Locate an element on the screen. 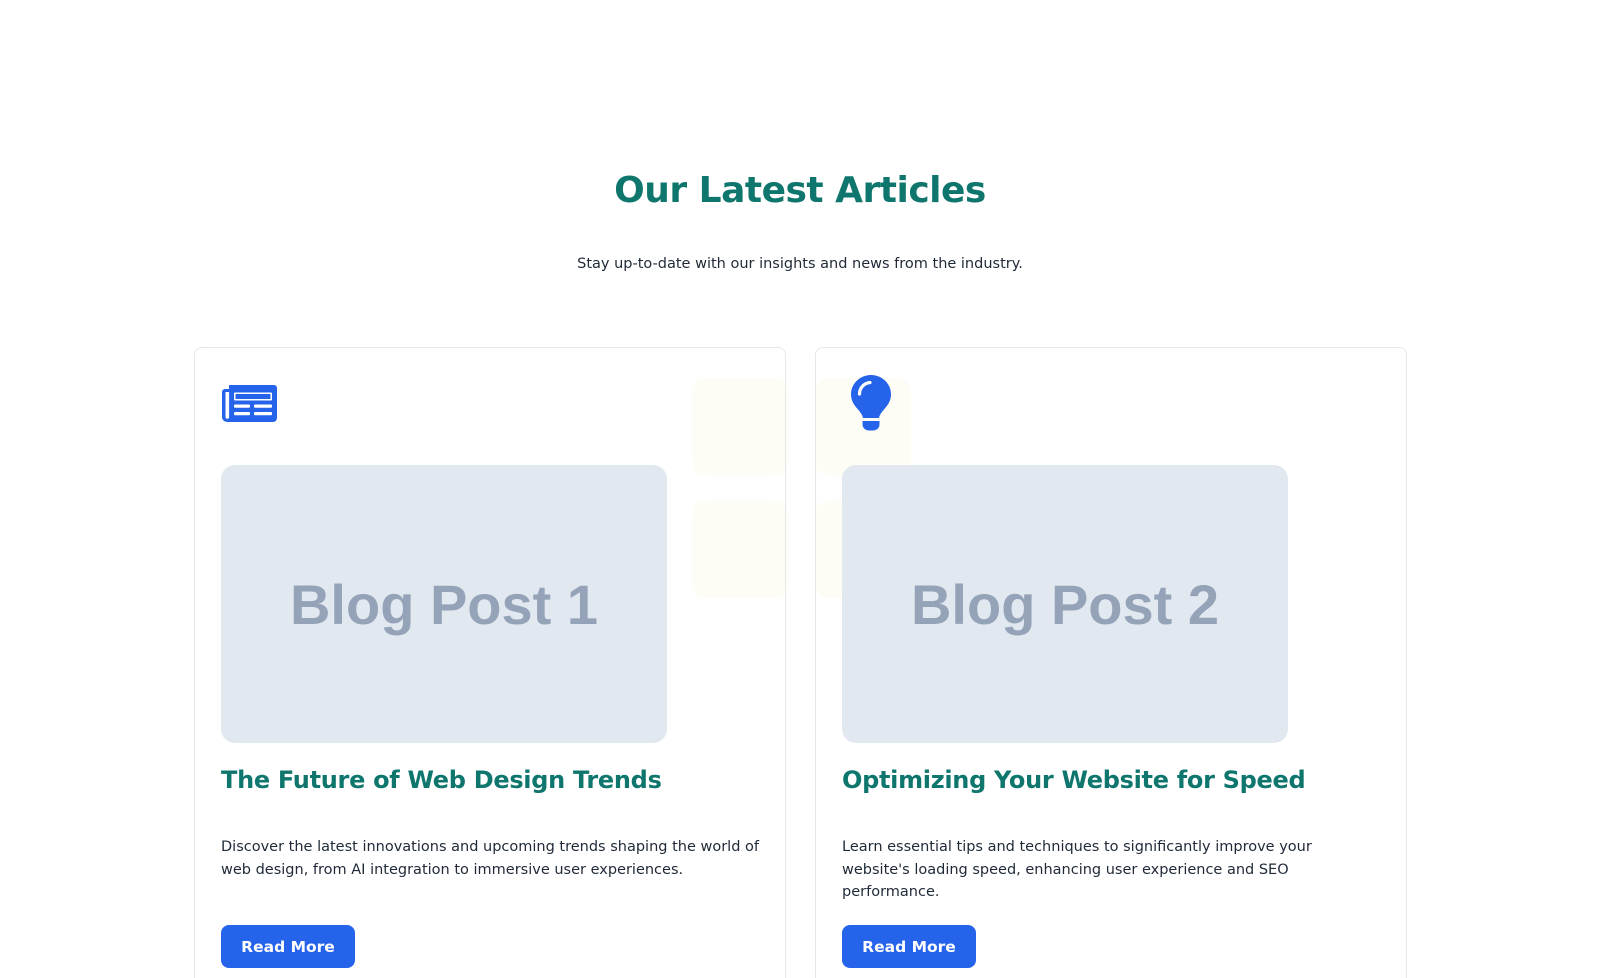 This screenshot has width=1600, height=978. blog-post-image: Blog Post 1 is located at coordinates (444, 604).